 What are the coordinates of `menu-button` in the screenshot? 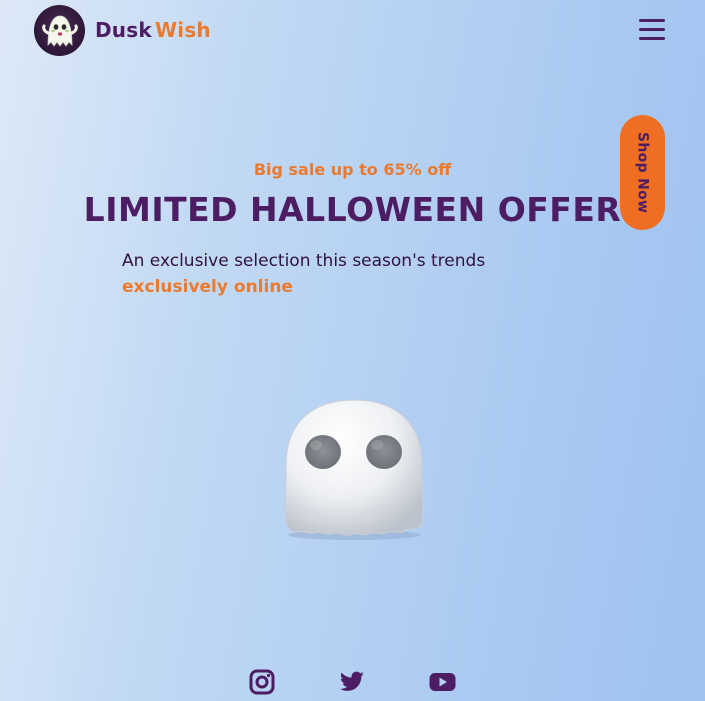 It's located at (652, 30).